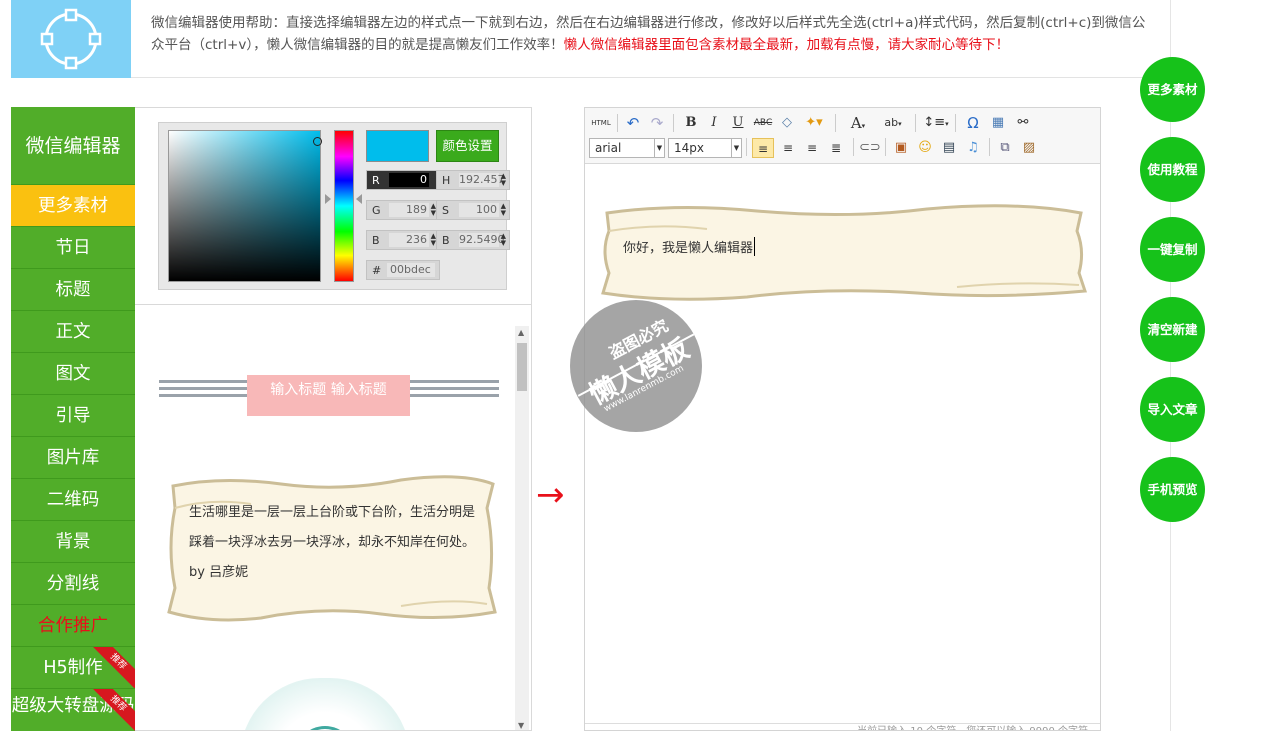 The width and height of the screenshot is (1272, 731). Describe the element at coordinates (1172, 169) in the screenshot. I see `tutorial-button: 使用教程` at that location.